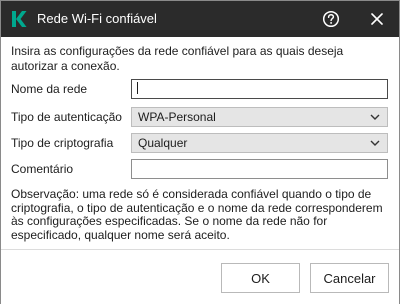  Describe the element at coordinates (259, 117) in the screenshot. I see `auth-type-select: WPA-Personal` at that location.